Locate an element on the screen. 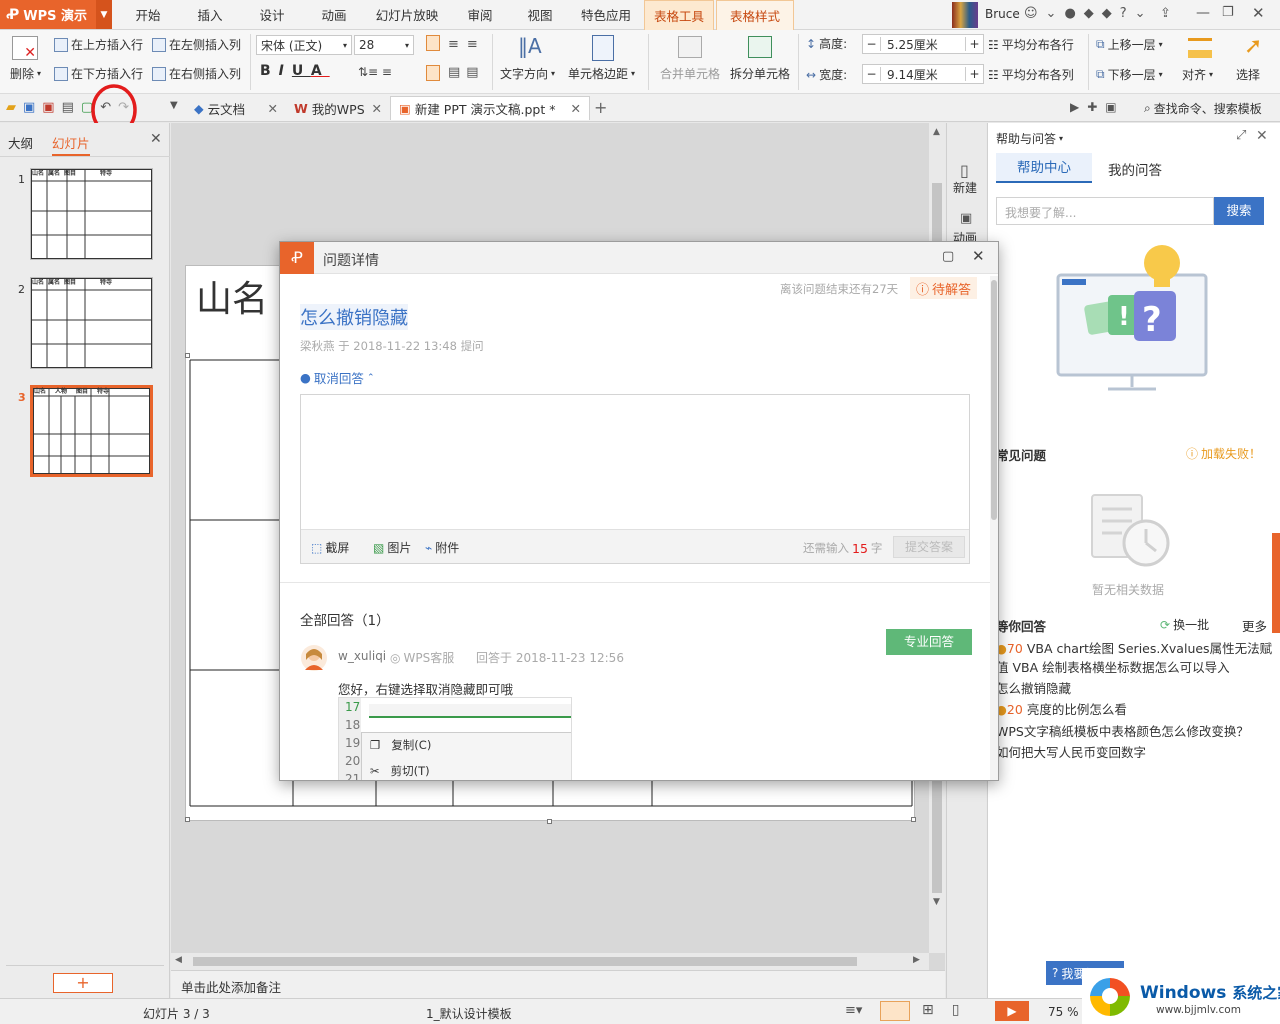 This screenshot has height=1024, width=1280. play-slideshow-button: ▶ is located at coordinates (1012, 1011).